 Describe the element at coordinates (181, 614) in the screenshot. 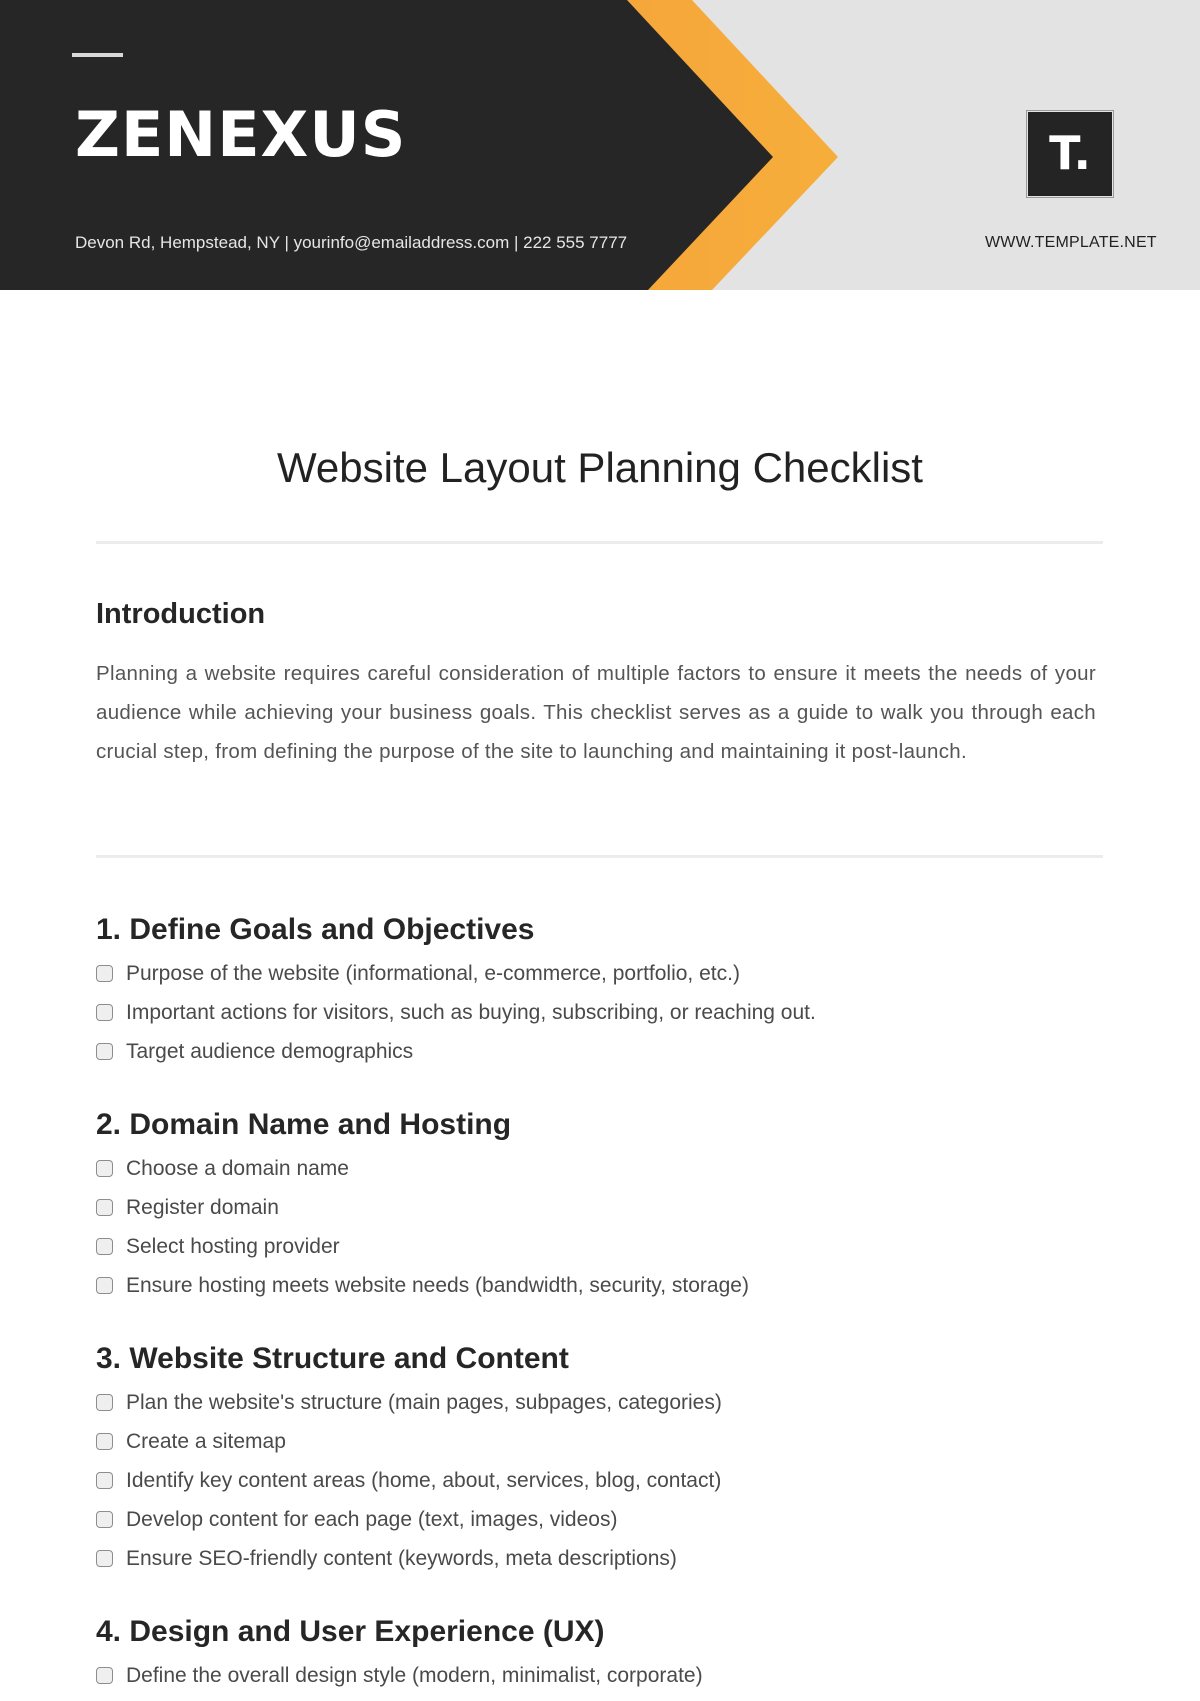

I see `intro-heading: Introduction` at that location.